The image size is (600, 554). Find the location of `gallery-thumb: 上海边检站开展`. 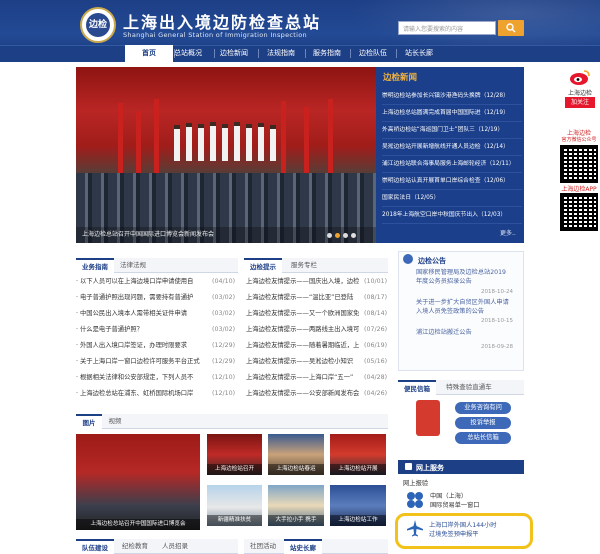

gallery-thumb: 上海边检站开展 is located at coordinates (358, 454).